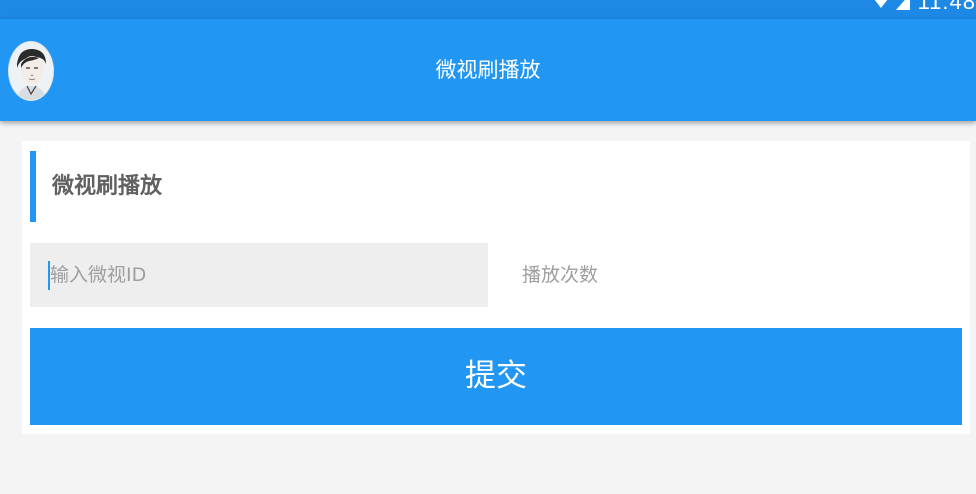 This screenshot has height=494, width=976. Describe the element at coordinates (560, 275) in the screenshot. I see `play-count-placeholder: 播放次数` at that location.